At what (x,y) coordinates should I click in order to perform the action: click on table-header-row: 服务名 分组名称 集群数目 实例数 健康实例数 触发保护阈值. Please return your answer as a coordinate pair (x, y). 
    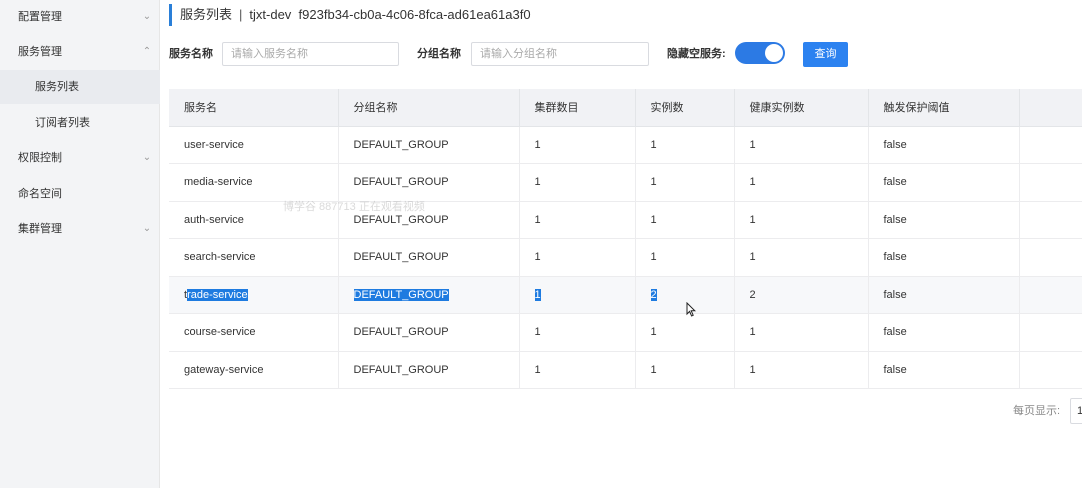
    Looking at the image, I should click on (625, 108).